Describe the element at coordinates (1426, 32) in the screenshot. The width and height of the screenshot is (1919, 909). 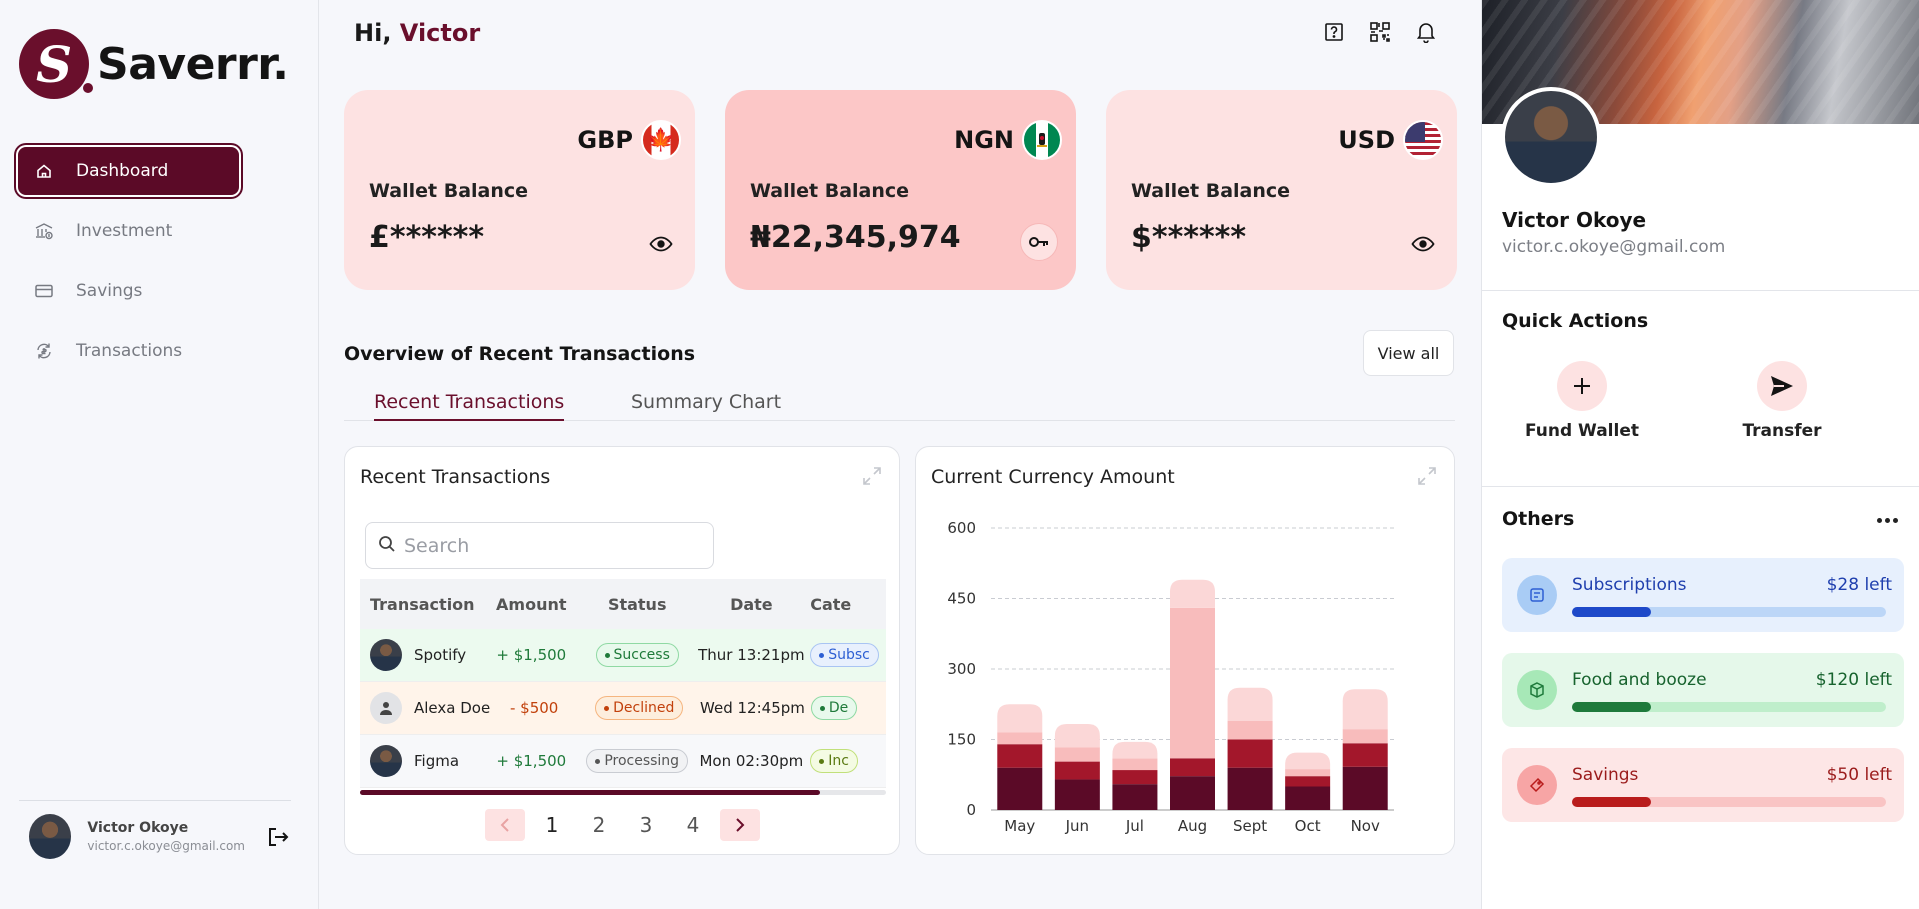
I see `bell-icon` at that location.